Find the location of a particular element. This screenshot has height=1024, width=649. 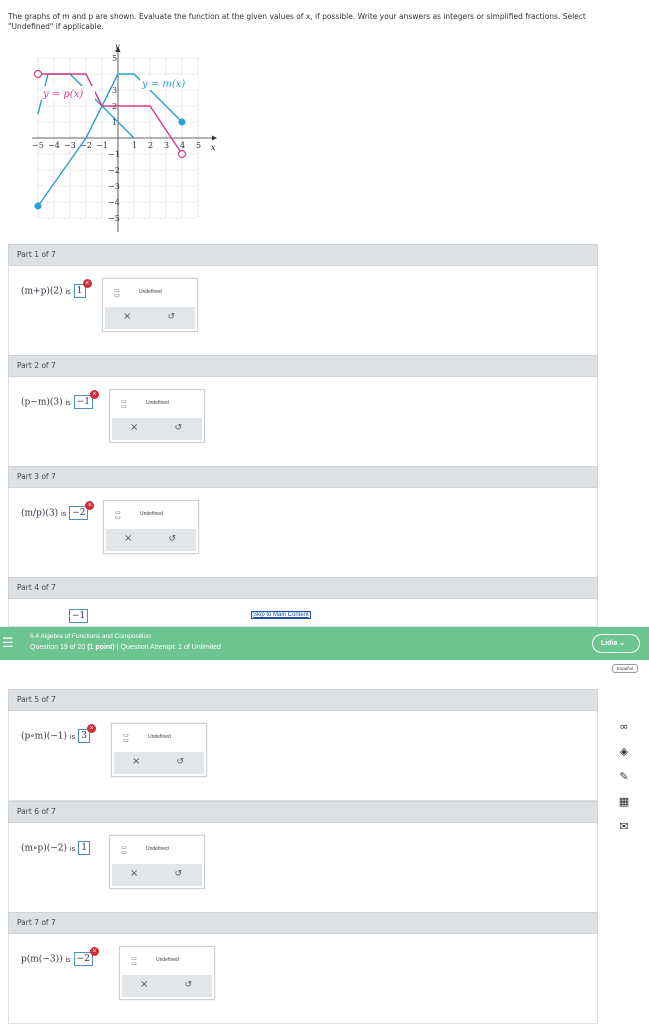

hamburger-icon: ☰ is located at coordinates (8, 643).